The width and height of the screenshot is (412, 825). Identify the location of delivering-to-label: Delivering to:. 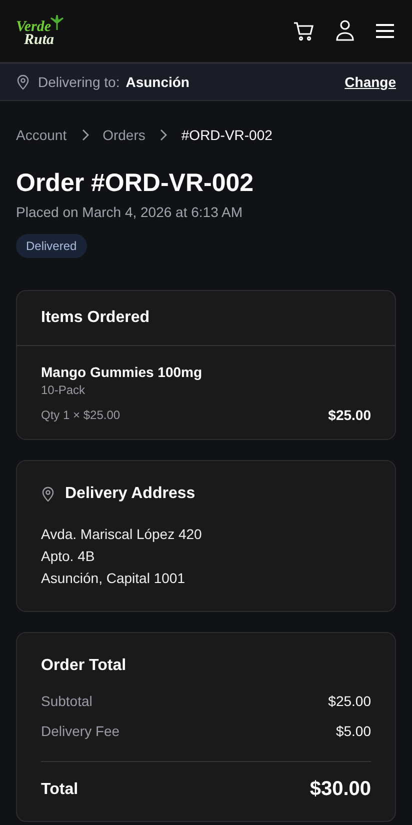
(79, 82).